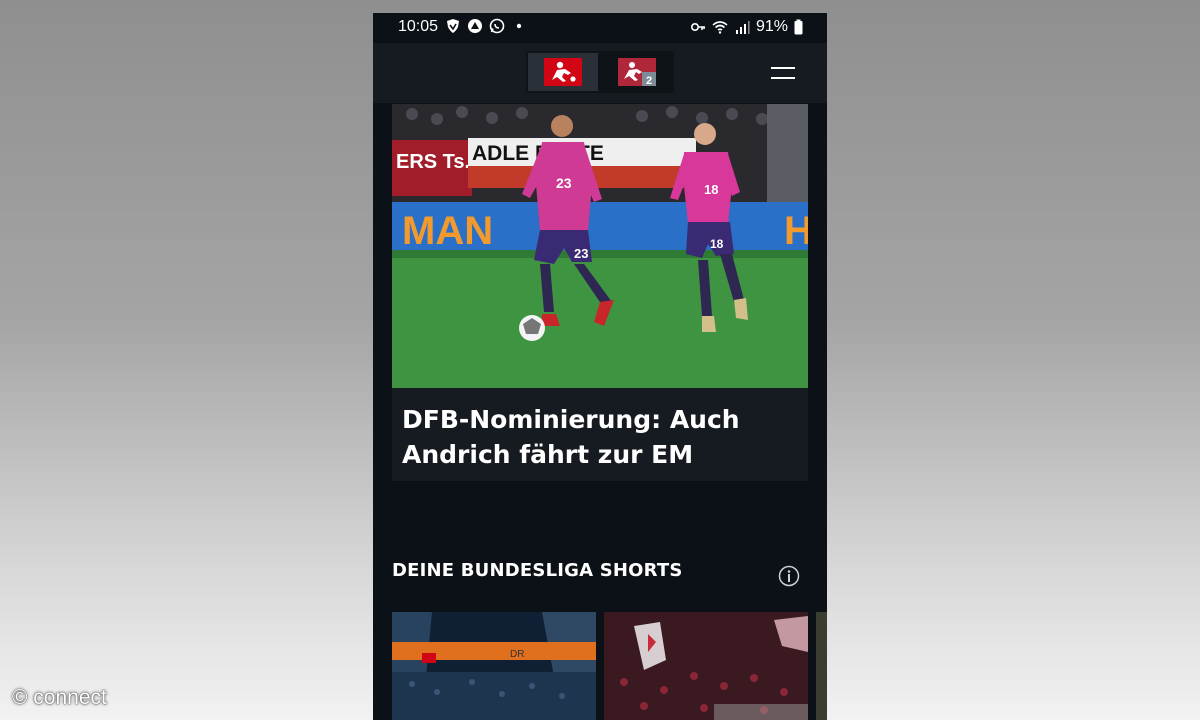 This screenshot has width=1200, height=720. I want to click on section-title-shorts: DEINE BUNDESLIGA SHORTS, so click(537, 570).